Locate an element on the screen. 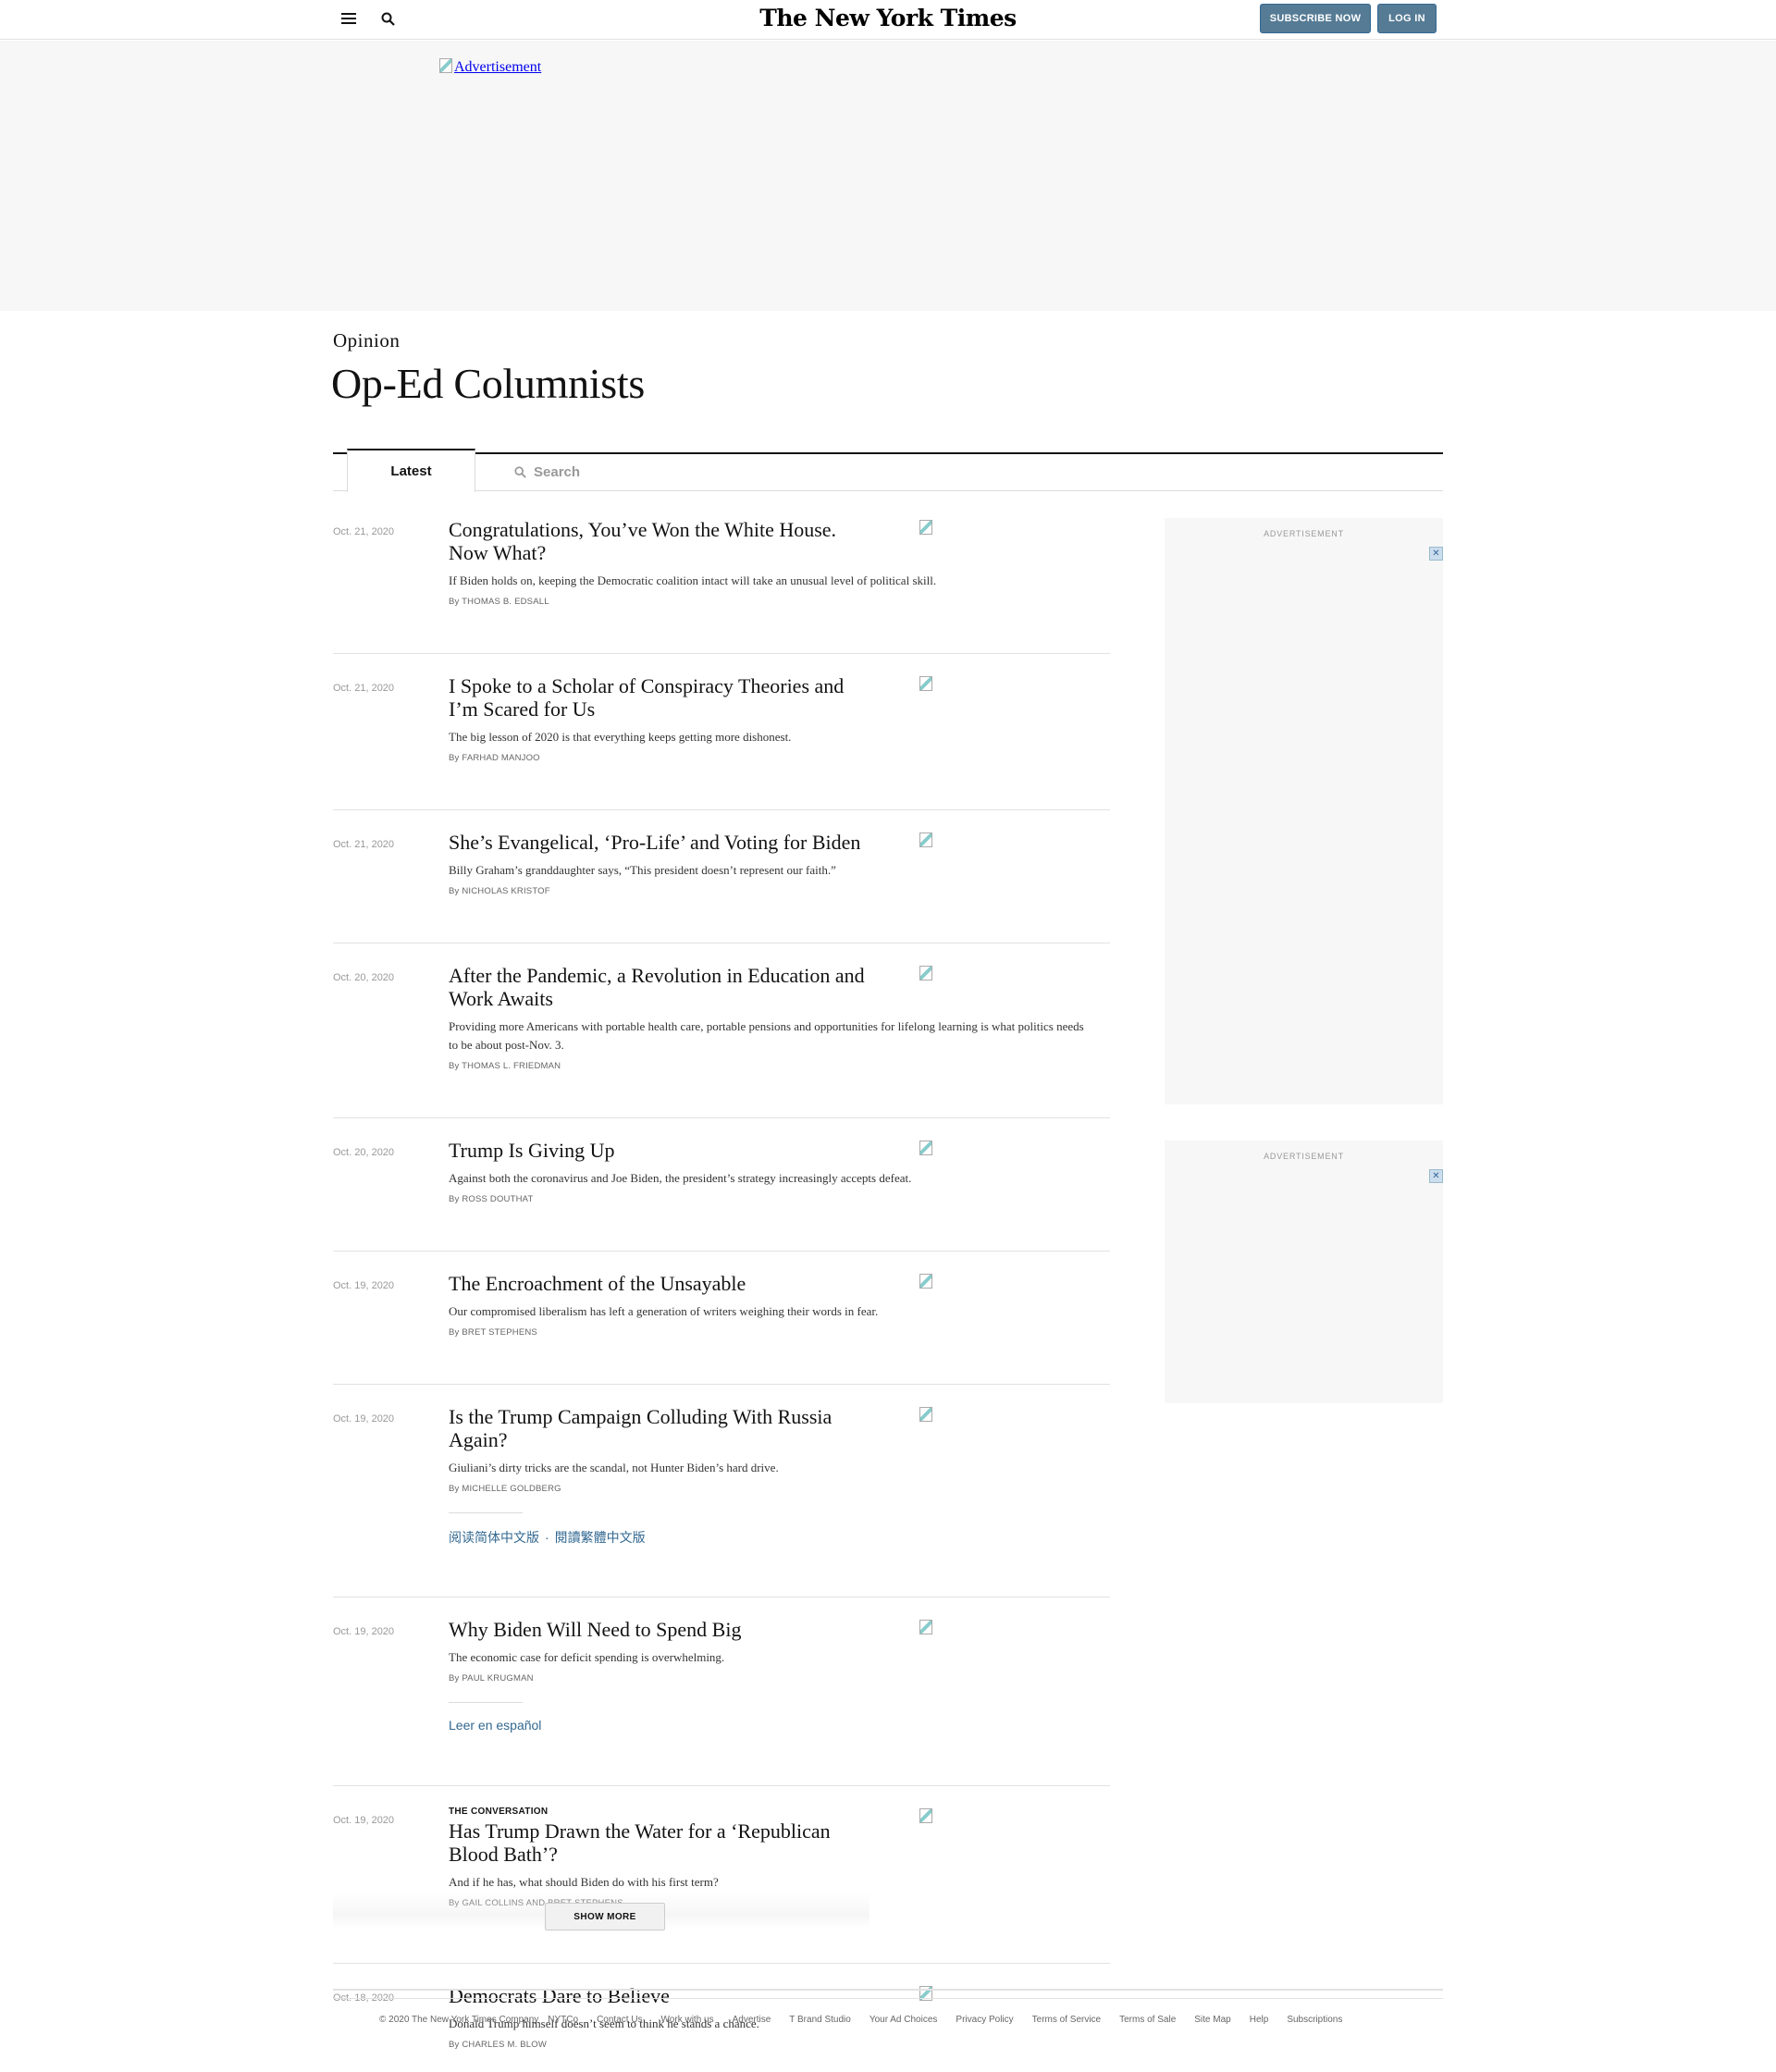  footer-link: Terms of Sale is located at coordinates (1148, 2020).